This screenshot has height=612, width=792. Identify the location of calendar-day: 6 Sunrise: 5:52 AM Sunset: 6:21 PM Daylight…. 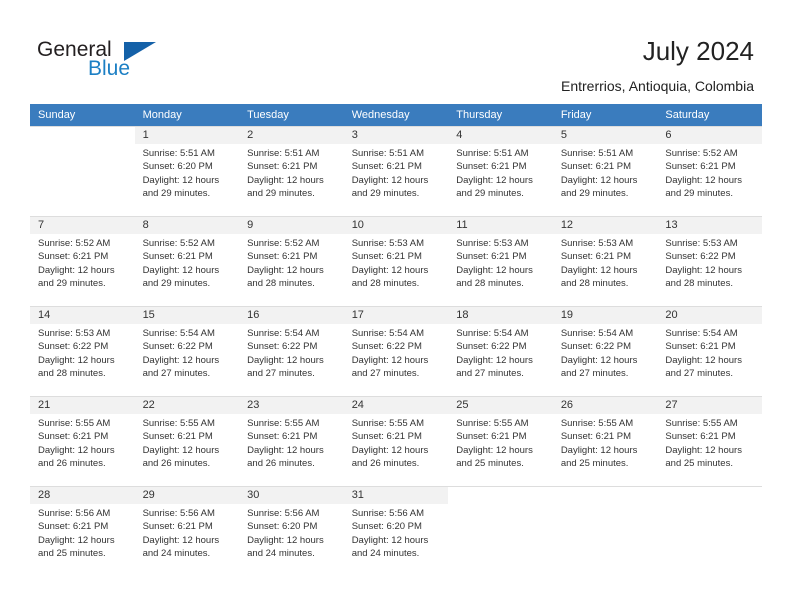
(709, 171).